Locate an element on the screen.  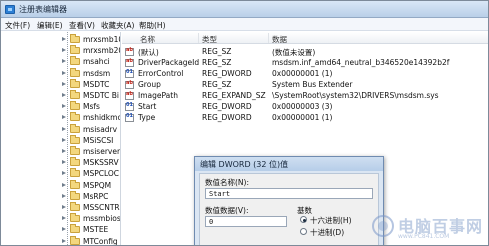
tree-item: mssmbios is located at coordinates (91, 218).